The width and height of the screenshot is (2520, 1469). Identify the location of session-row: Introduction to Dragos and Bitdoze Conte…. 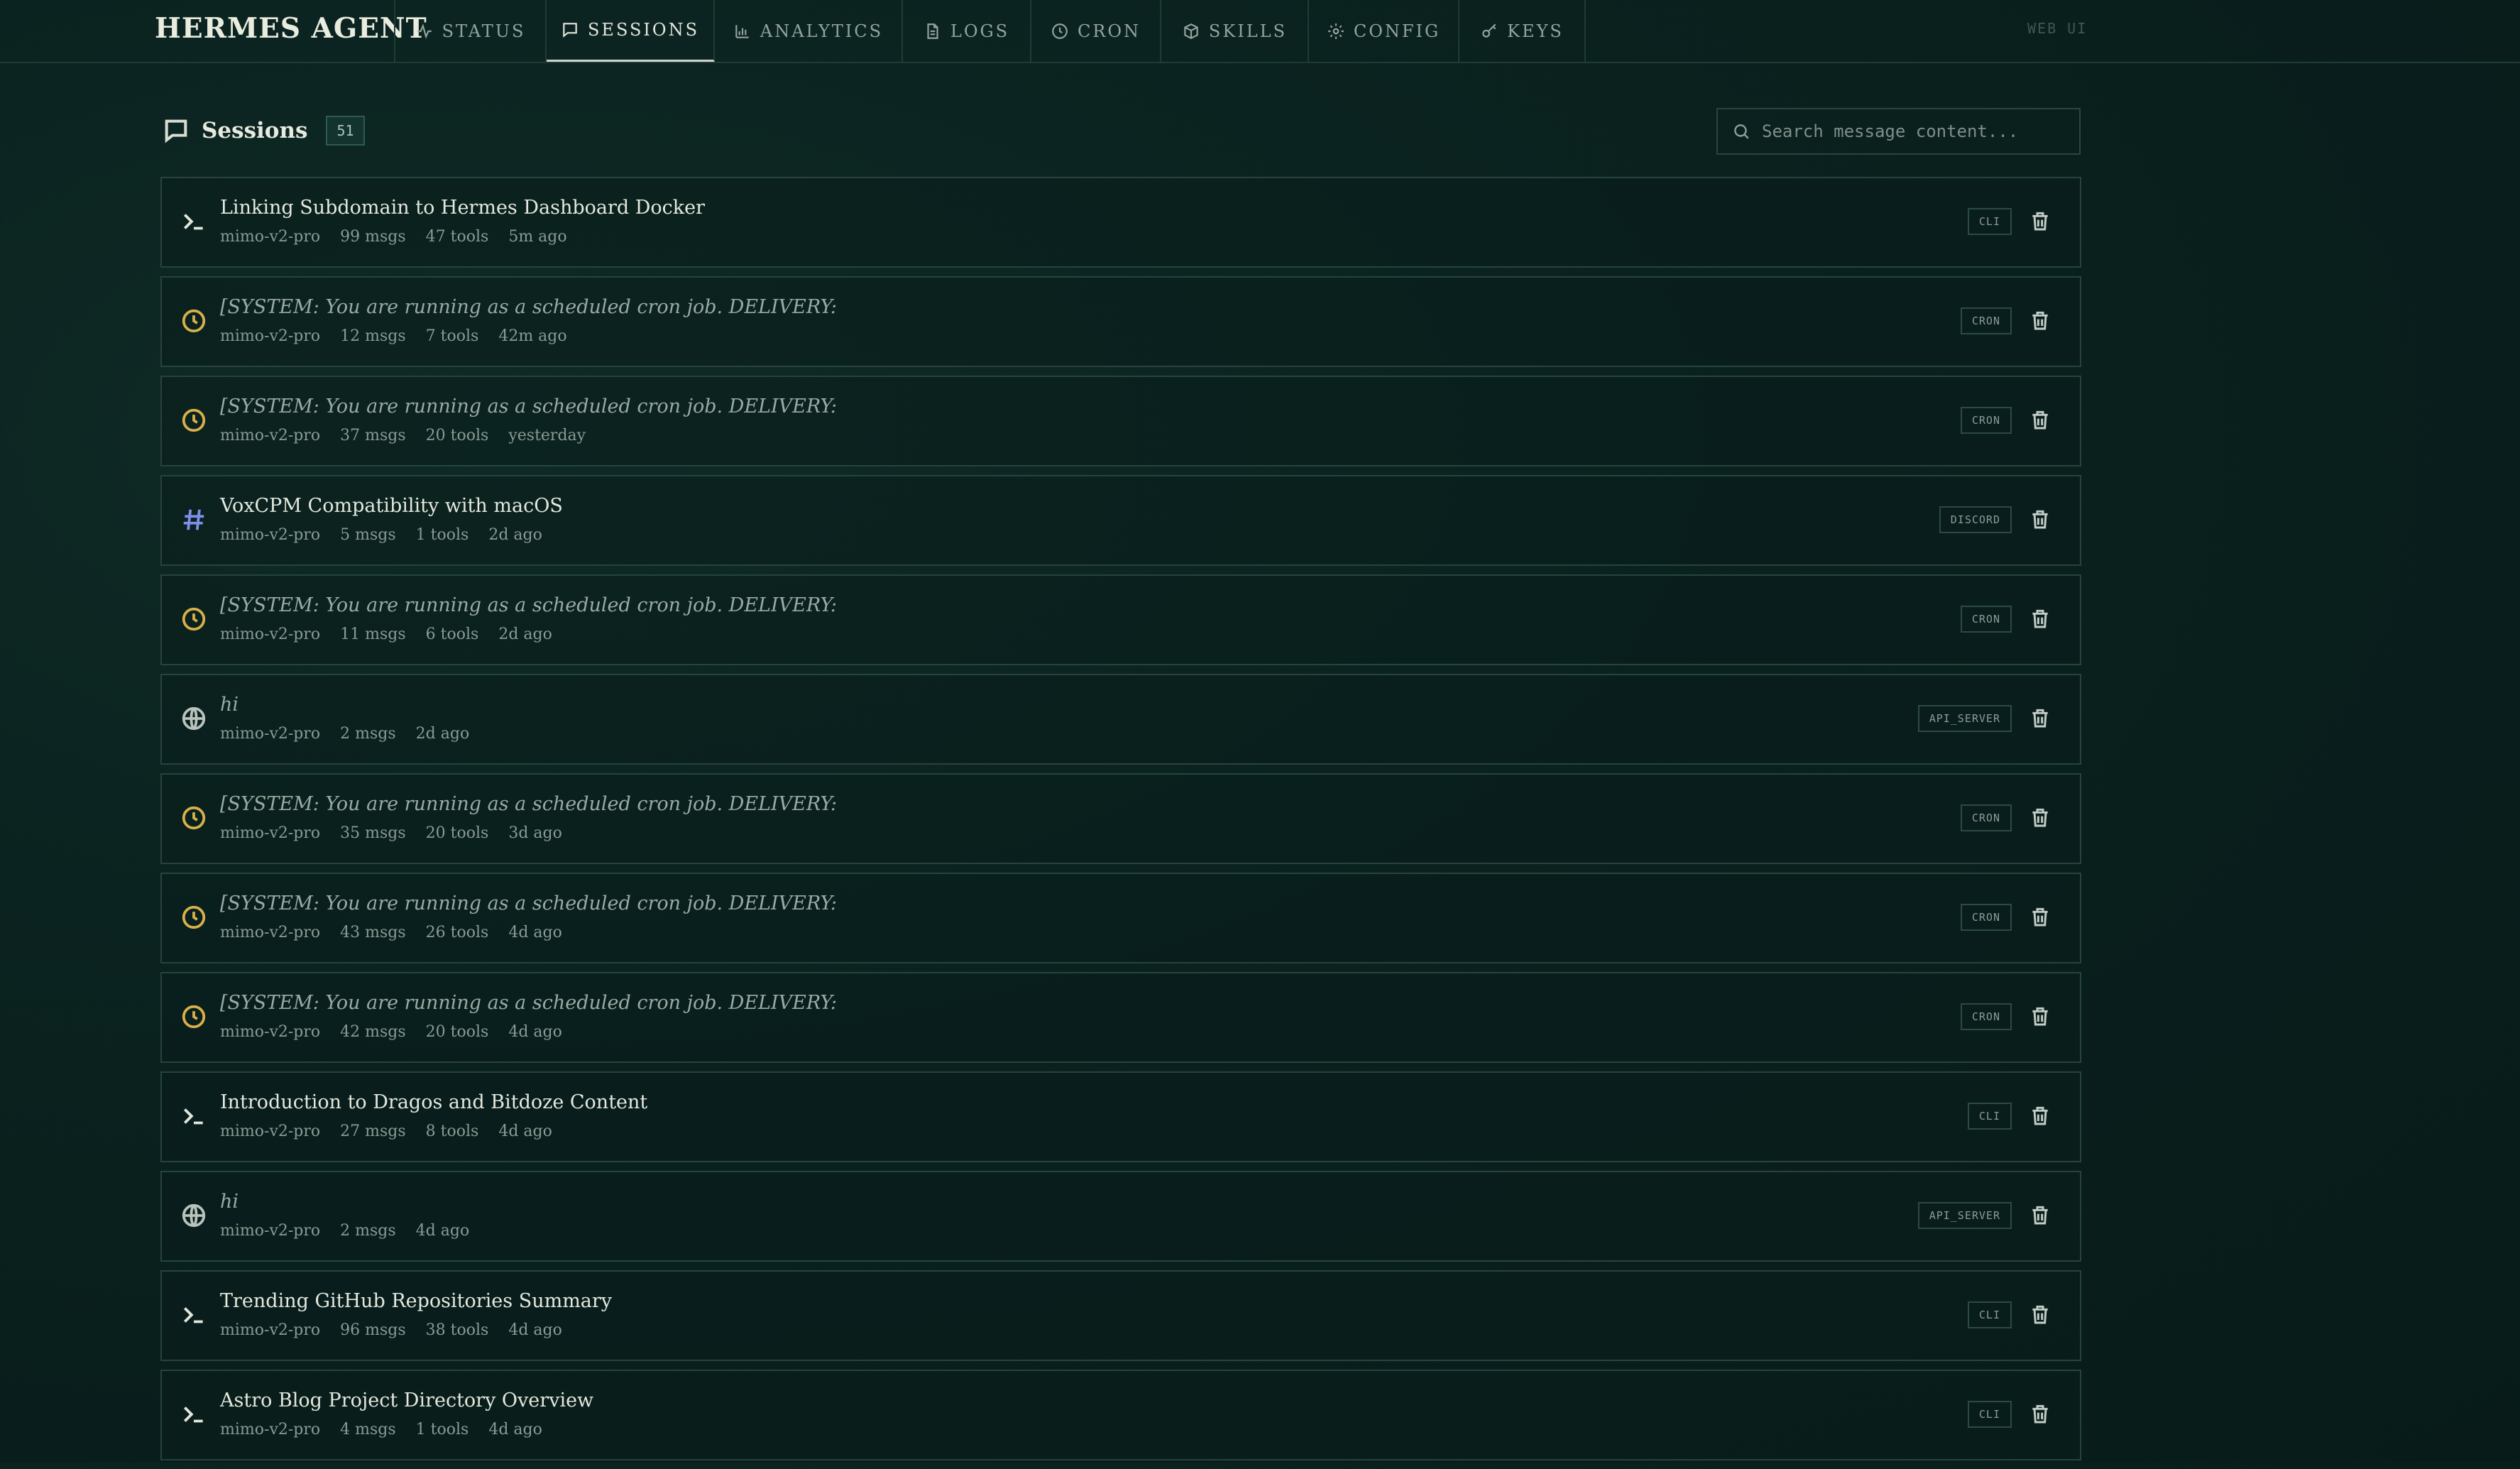
(1120, 1116).